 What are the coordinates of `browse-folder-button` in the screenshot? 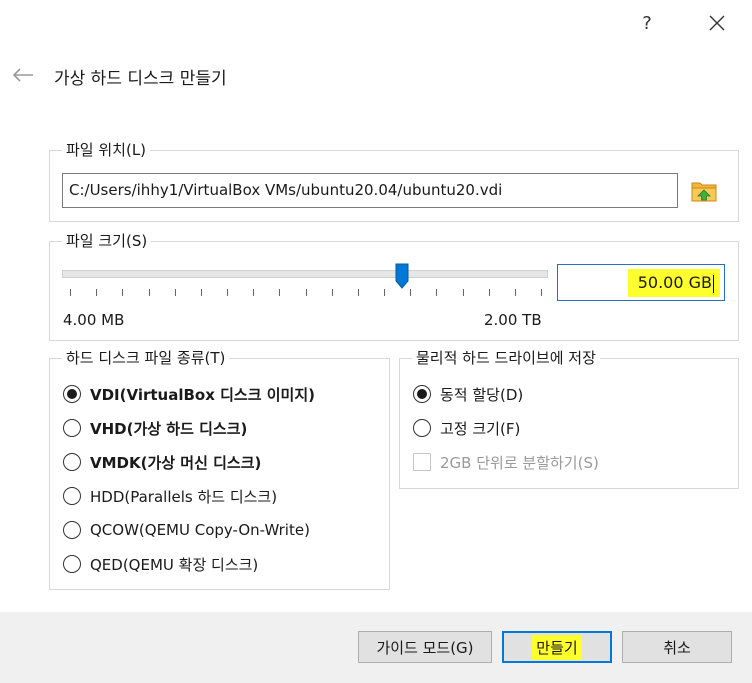 It's located at (704, 191).